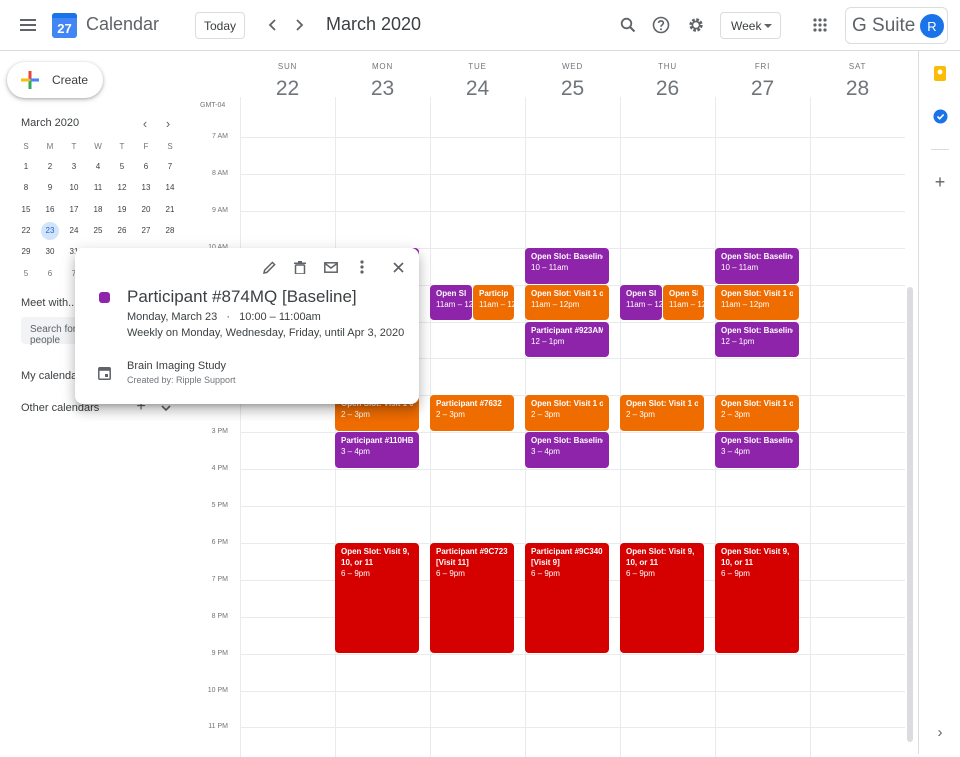 The height and width of the screenshot is (757, 960). What do you see at coordinates (220, 25) in the screenshot?
I see `today-button: Today` at bounding box center [220, 25].